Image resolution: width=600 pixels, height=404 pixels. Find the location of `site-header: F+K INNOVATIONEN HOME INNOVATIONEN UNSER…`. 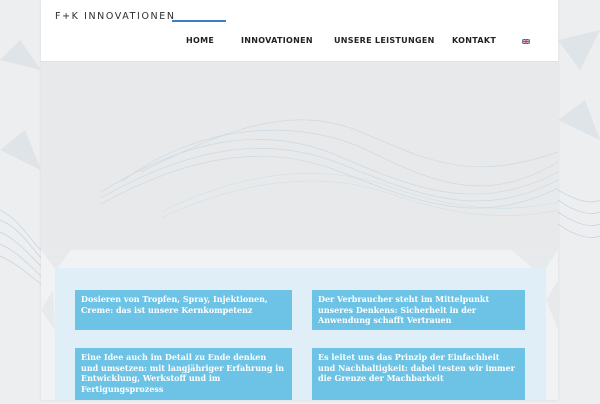

site-header: F+K INNOVATIONEN HOME INNOVATIONEN UNSER… is located at coordinates (299, 31).